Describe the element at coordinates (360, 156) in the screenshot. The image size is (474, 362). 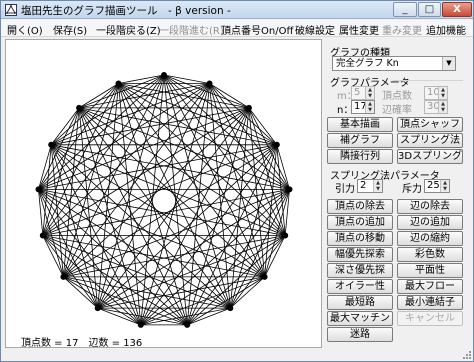
I see `adjacency-matrix-button: 隣接行列` at that location.